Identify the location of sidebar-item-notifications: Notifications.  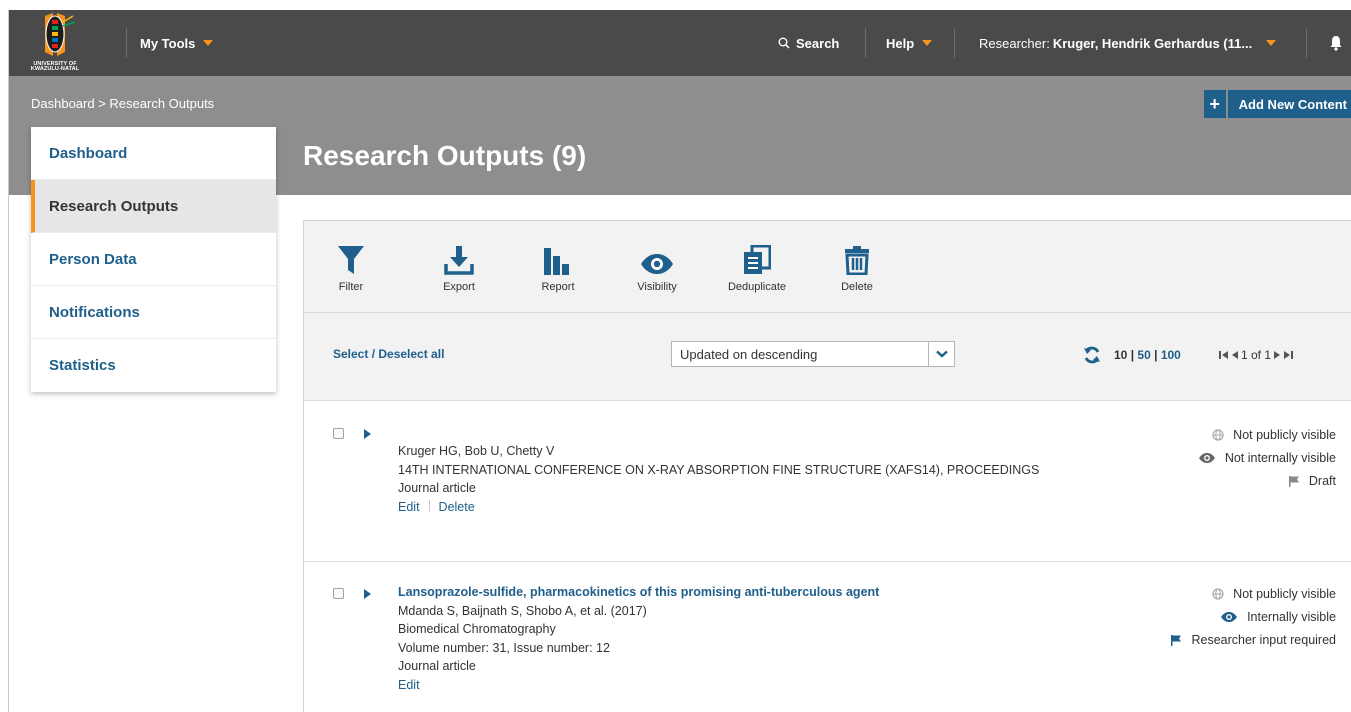
(153, 312).